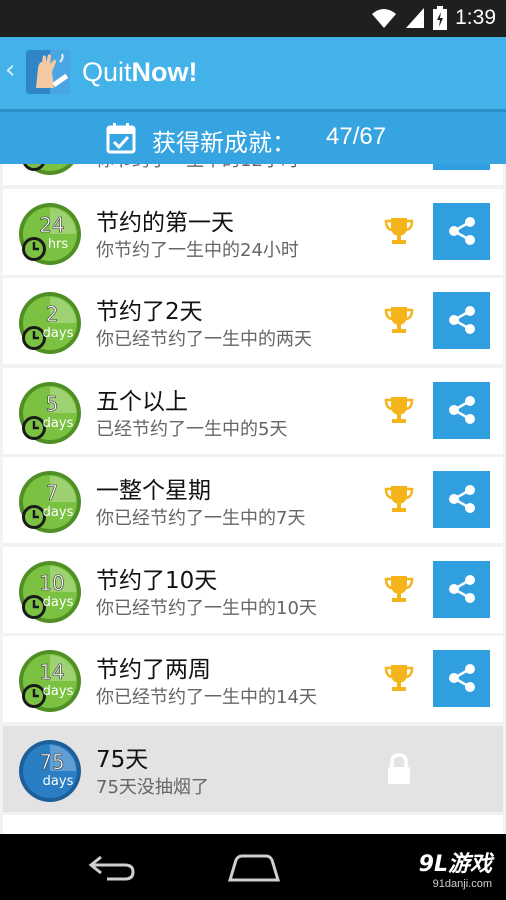 This screenshot has width=506, height=900. What do you see at coordinates (253, 410) in the screenshot?
I see `achievement-row: 5 days 五个以上已经节约了一生中的5天` at bounding box center [253, 410].